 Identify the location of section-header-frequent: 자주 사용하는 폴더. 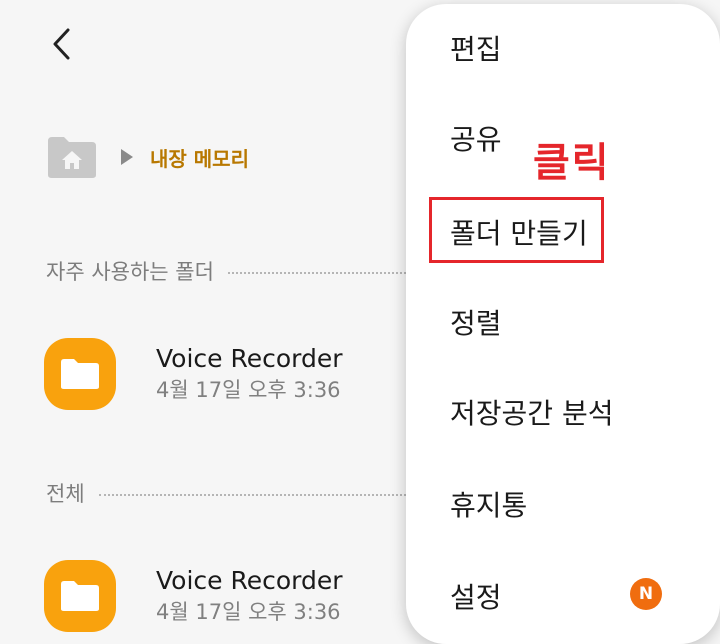
(246, 271).